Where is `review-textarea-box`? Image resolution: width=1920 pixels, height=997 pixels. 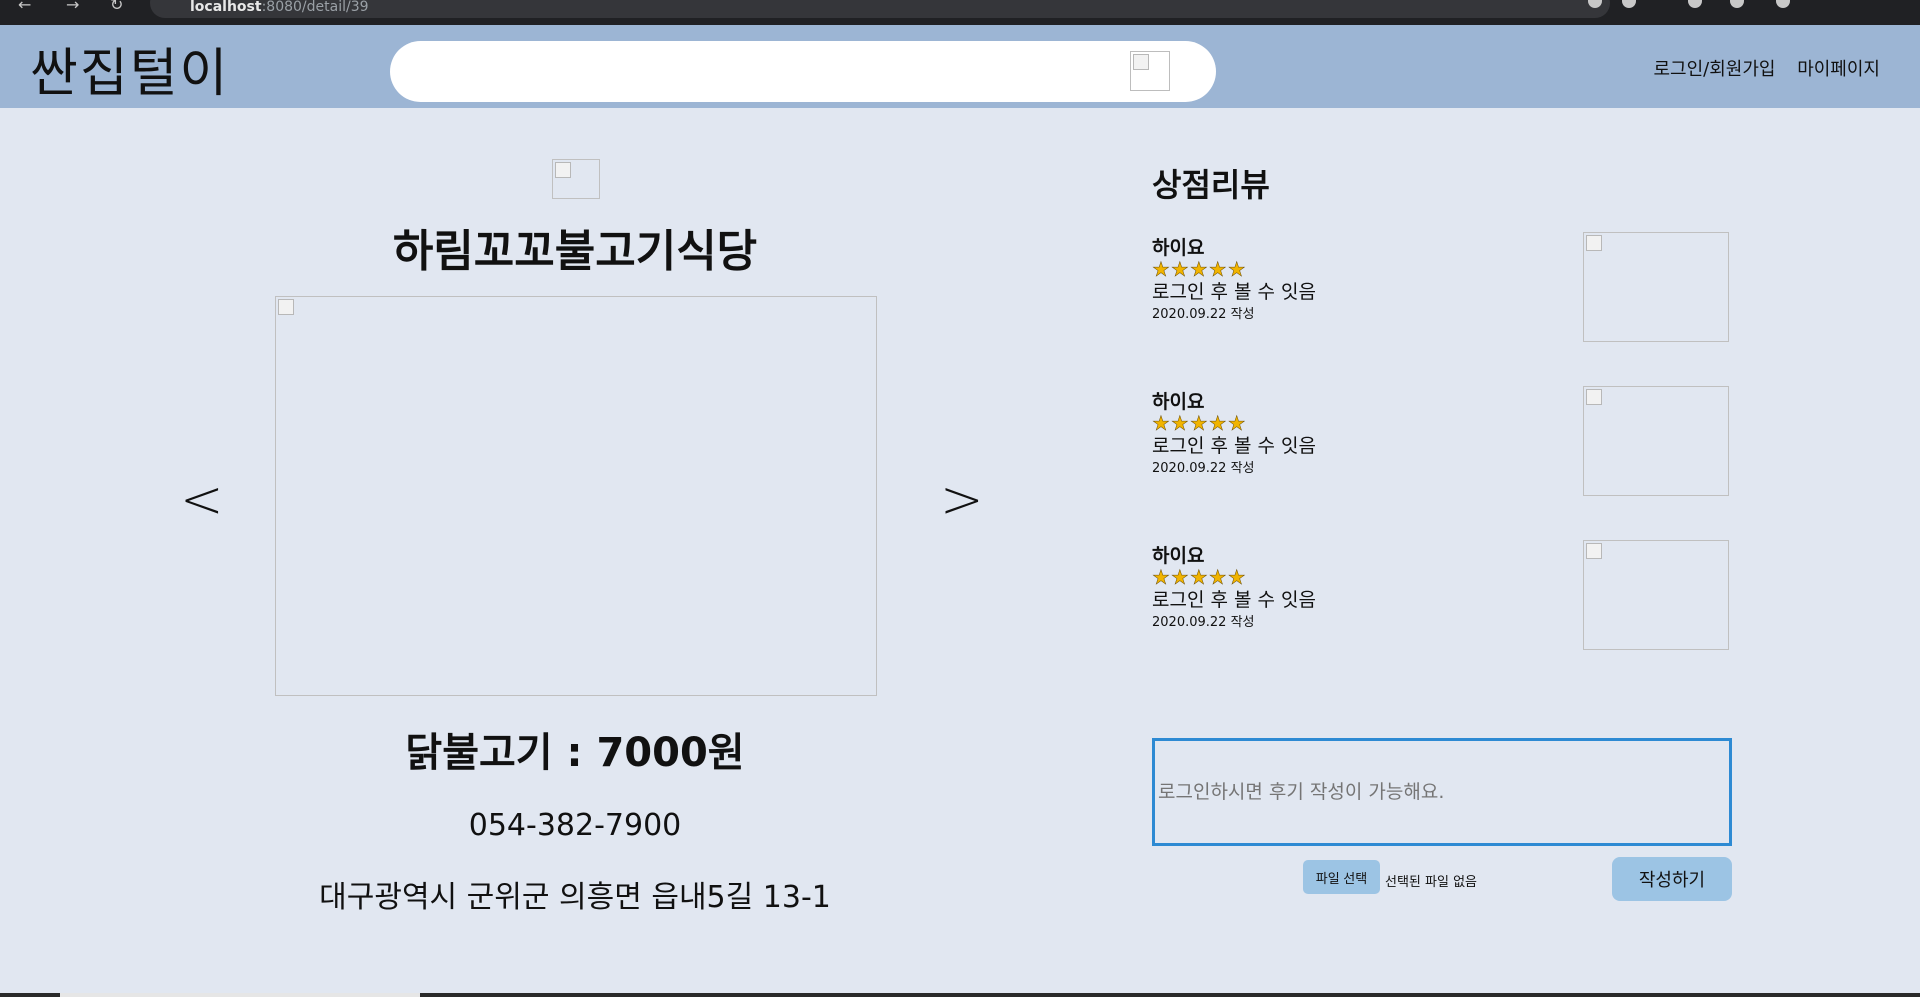 review-textarea-box is located at coordinates (1442, 792).